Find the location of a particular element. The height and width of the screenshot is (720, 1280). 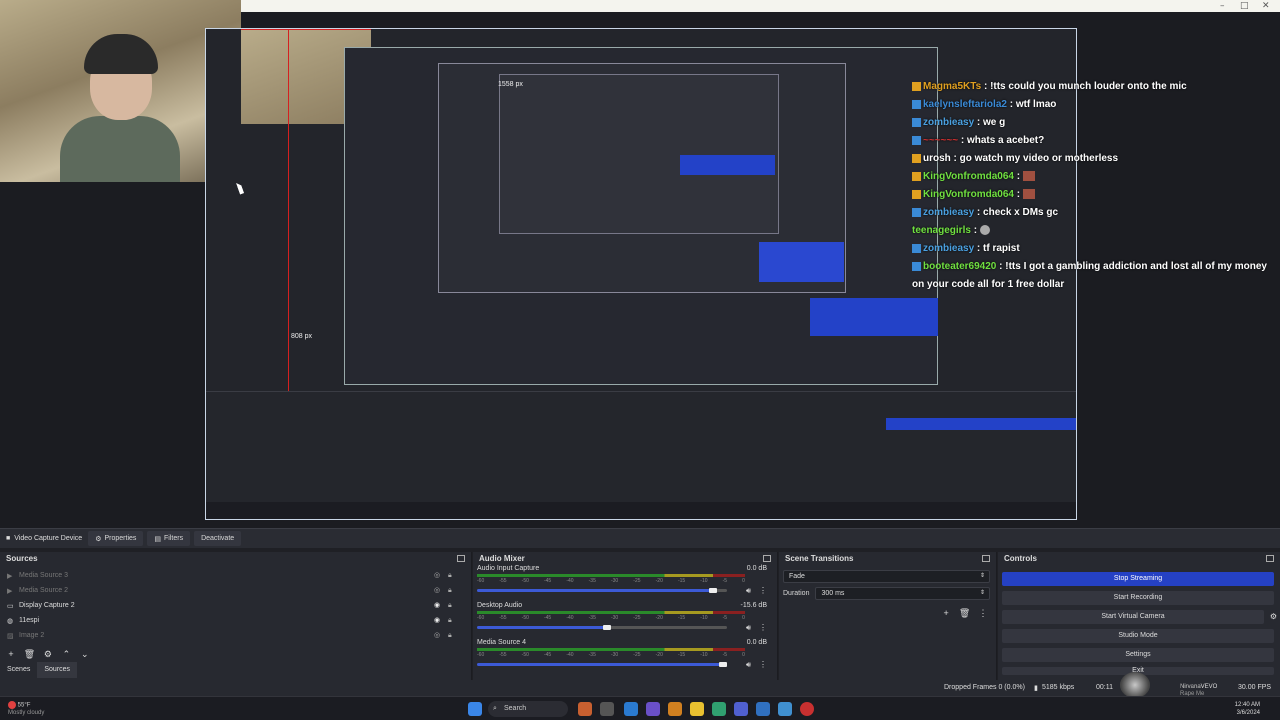

windows-start-icon is located at coordinates (475, 709).